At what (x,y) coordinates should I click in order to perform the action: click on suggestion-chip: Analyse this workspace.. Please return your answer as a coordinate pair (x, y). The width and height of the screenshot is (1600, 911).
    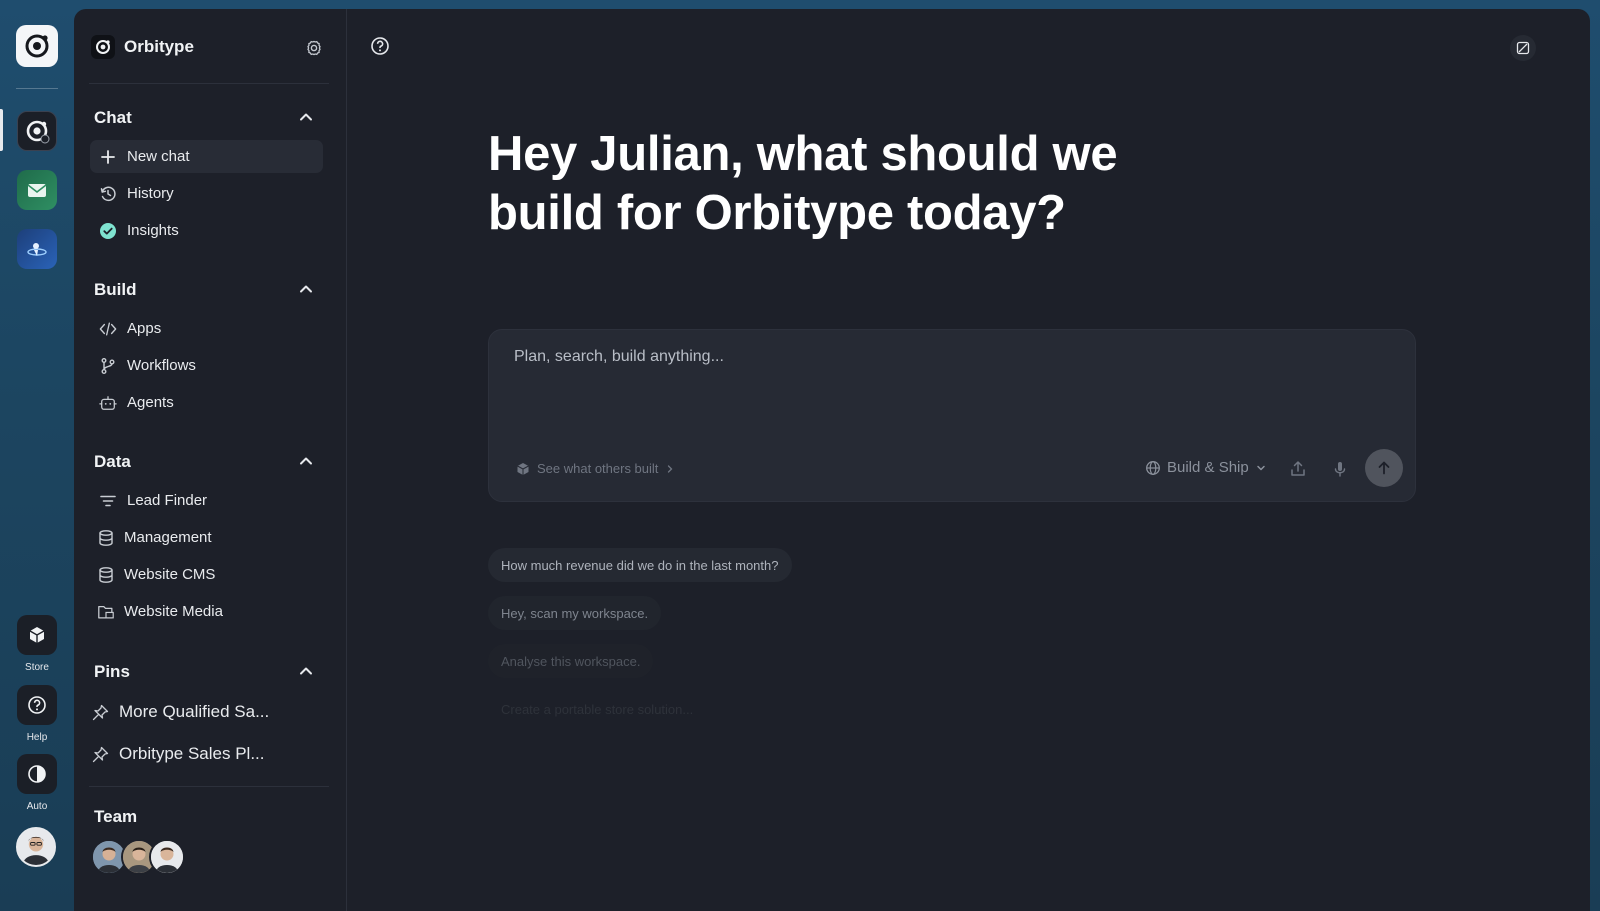
    Looking at the image, I should click on (571, 661).